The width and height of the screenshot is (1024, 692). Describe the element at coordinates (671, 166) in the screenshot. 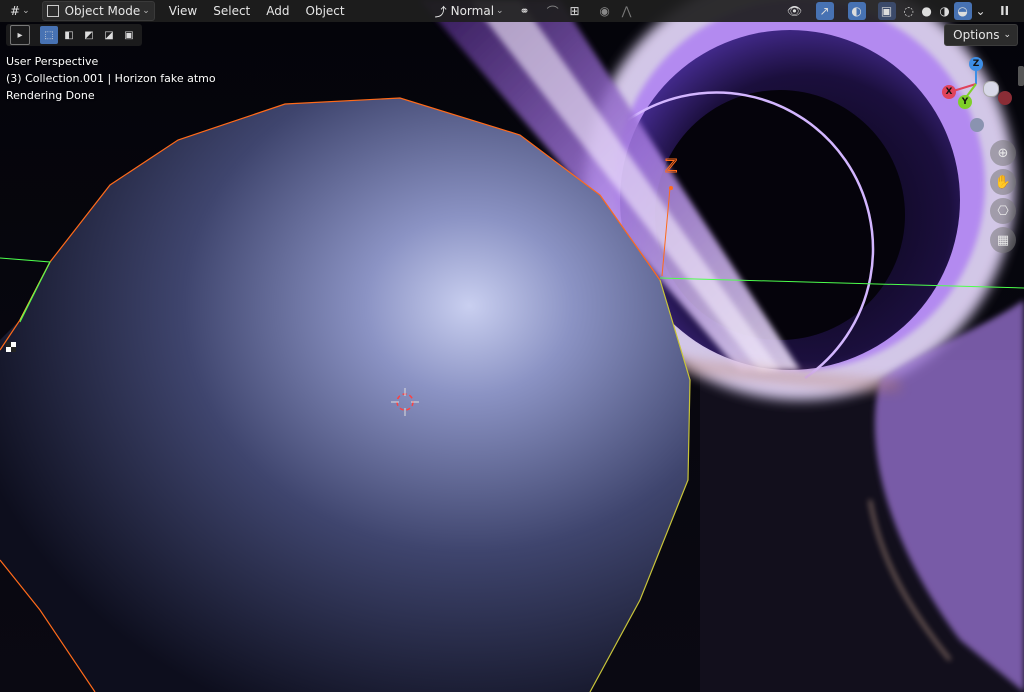

I see `empty-z-label: Z` at that location.